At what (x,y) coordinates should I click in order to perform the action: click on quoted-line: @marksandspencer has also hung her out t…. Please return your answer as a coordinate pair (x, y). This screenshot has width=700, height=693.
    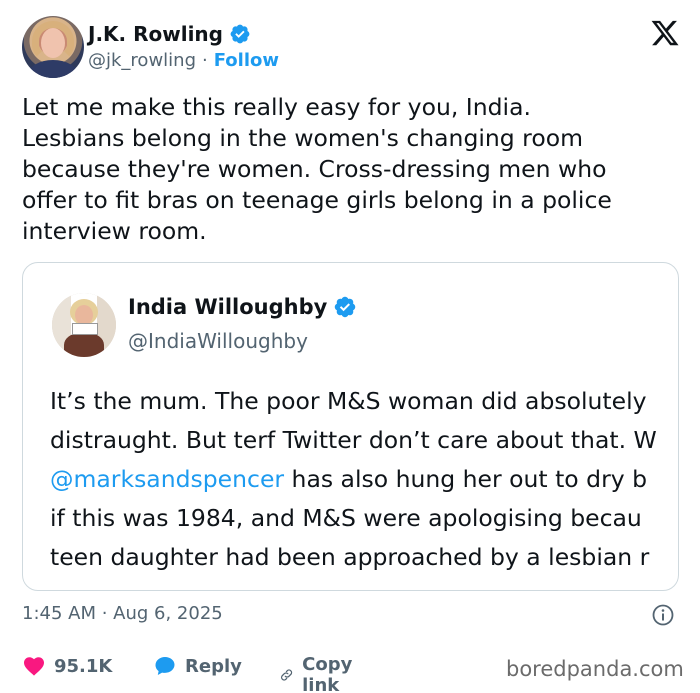
    Looking at the image, I should click on (364, 479).